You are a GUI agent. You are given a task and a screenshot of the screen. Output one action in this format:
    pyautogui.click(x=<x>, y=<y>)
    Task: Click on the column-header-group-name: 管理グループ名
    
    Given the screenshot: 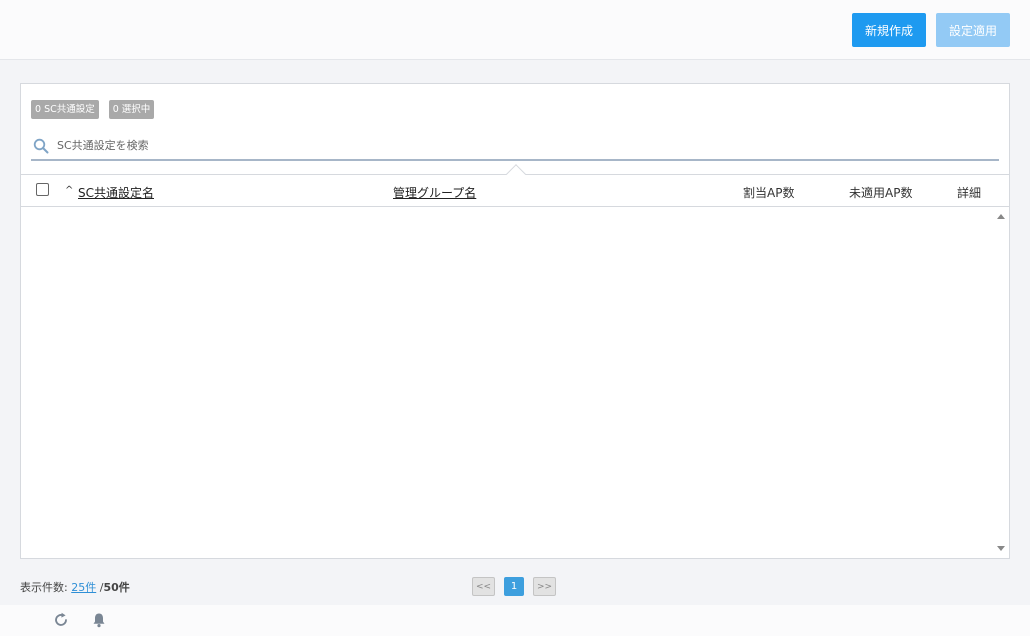 What is the action you would take?
    pyautogui.click(x=434, y=192)
    